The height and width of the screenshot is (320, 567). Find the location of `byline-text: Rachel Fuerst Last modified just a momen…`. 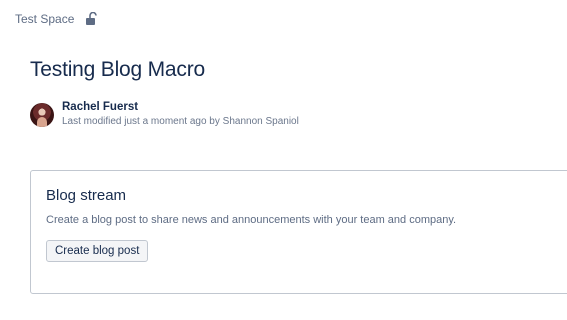

byline-text: Rachel Fuerst Last modified just a momen… is located at coordinates (180, 114).